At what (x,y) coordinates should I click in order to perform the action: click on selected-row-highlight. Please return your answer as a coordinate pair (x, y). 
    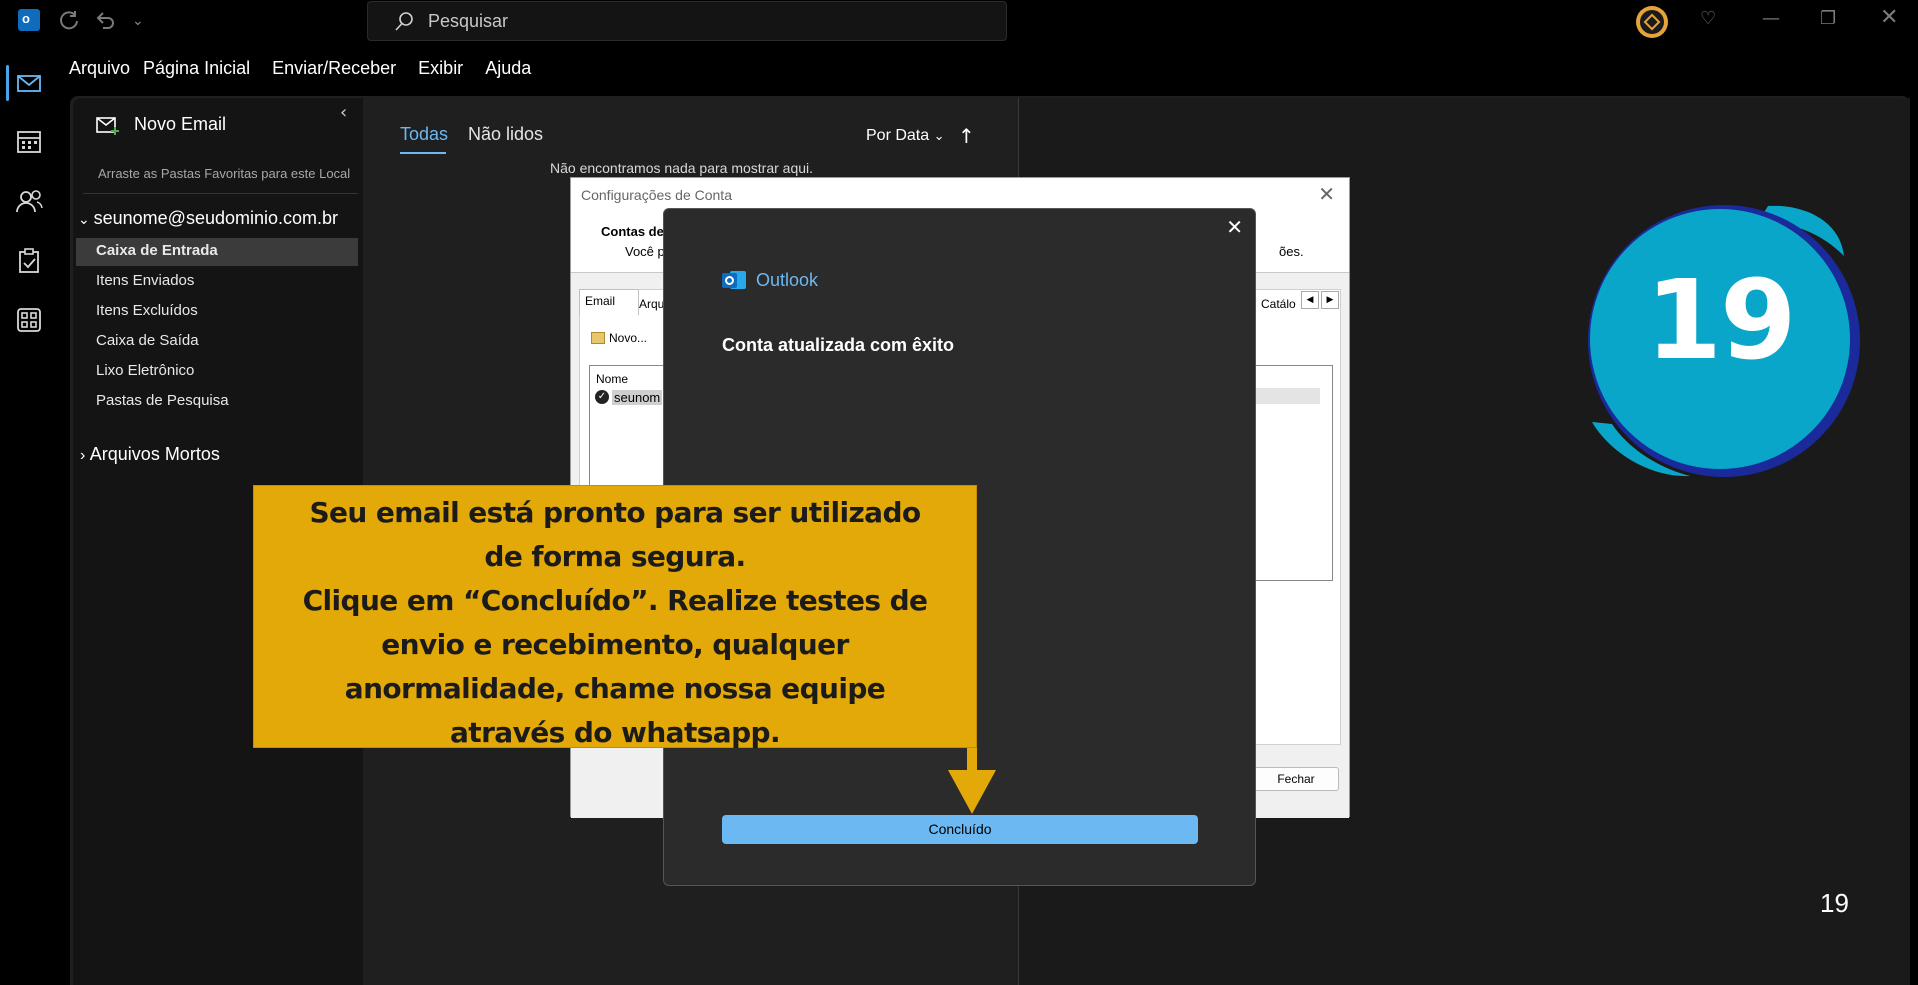
    Looking at the image, I should click on (1285, 396).